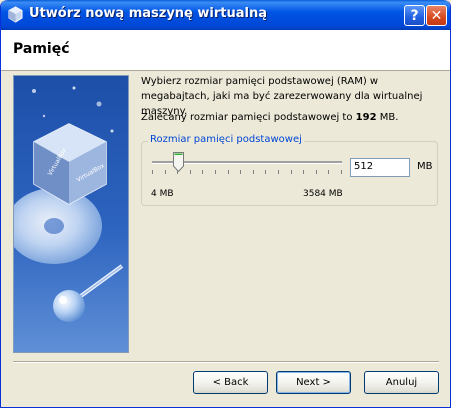 This screenshot has height=408, width=451. What do you see at coordinates (179, 162) in the screenshot?
I see `memory-slider-thumb` at bounding box center [179, 162].